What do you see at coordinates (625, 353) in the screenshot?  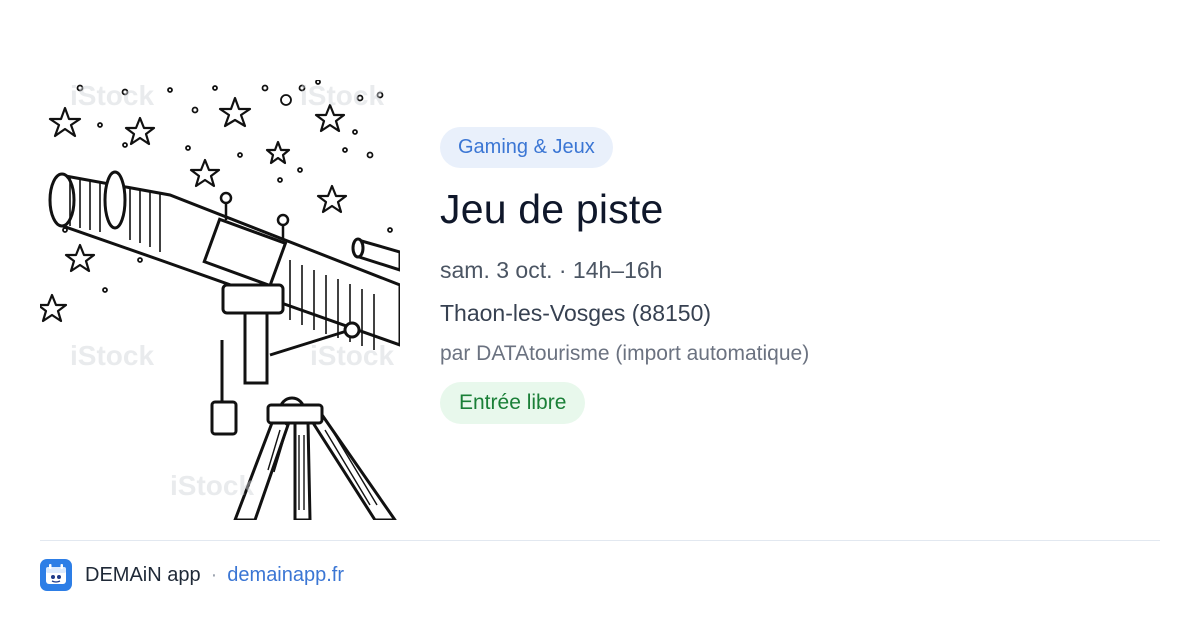 I see `event-organizer: par DATAtourisme (import automatique)` at bounding box center [625, 353].